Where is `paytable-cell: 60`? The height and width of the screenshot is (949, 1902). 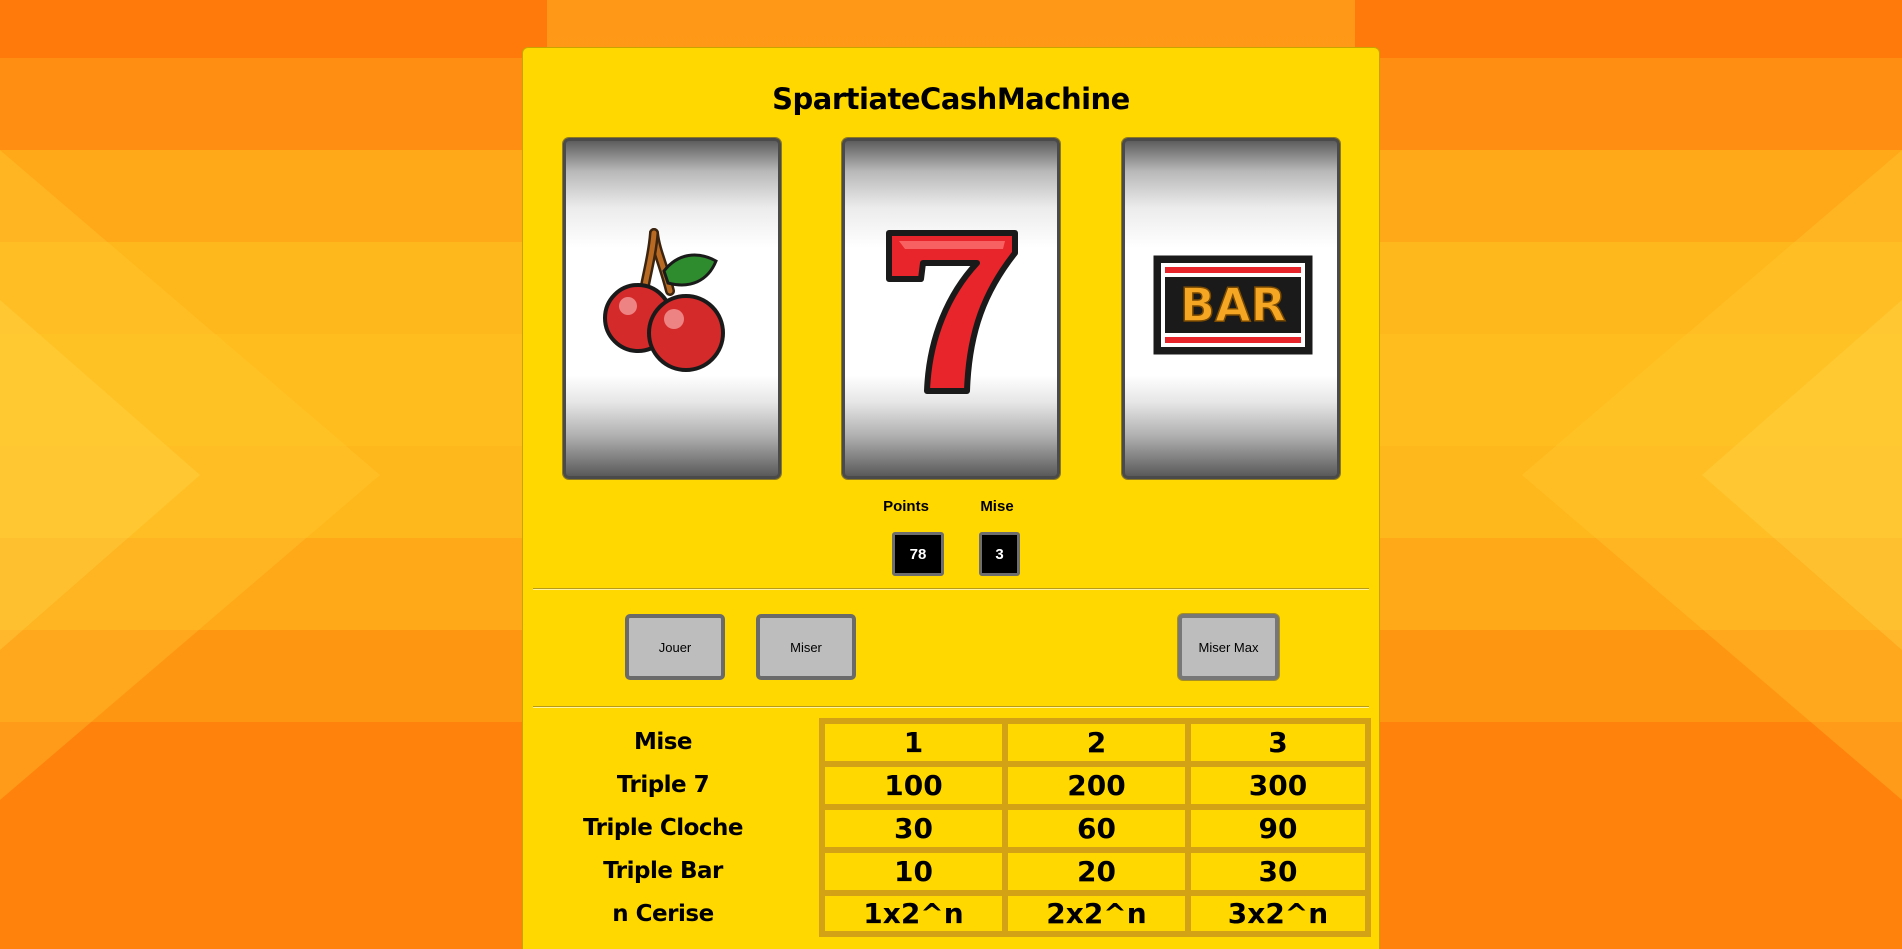
paytable-cell: 60 is located at coordinates (1096, 828).